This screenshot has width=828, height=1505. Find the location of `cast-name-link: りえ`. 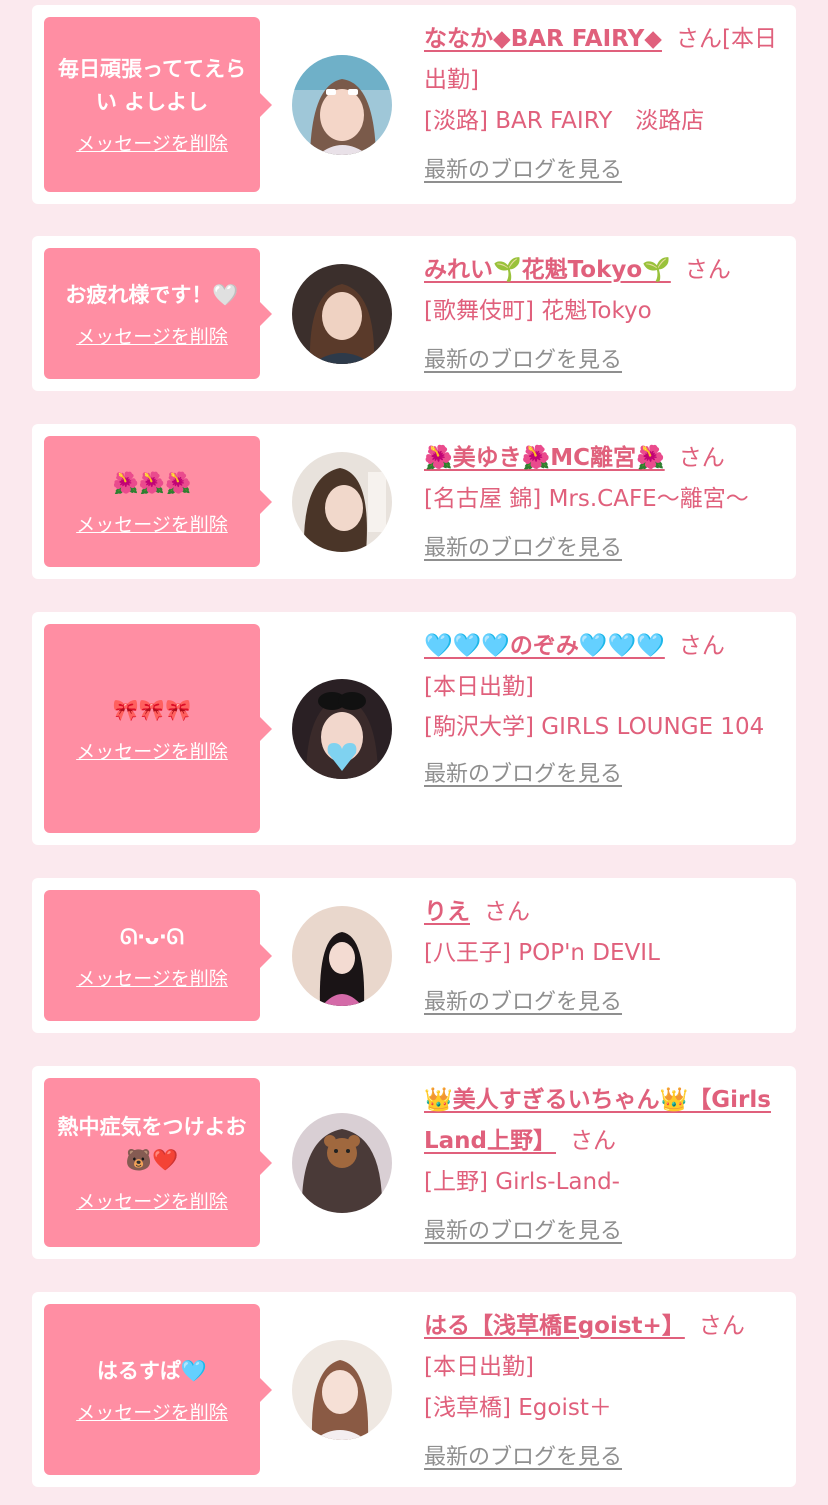

cast-name-link: りえ is located at coordinates (447, 912).